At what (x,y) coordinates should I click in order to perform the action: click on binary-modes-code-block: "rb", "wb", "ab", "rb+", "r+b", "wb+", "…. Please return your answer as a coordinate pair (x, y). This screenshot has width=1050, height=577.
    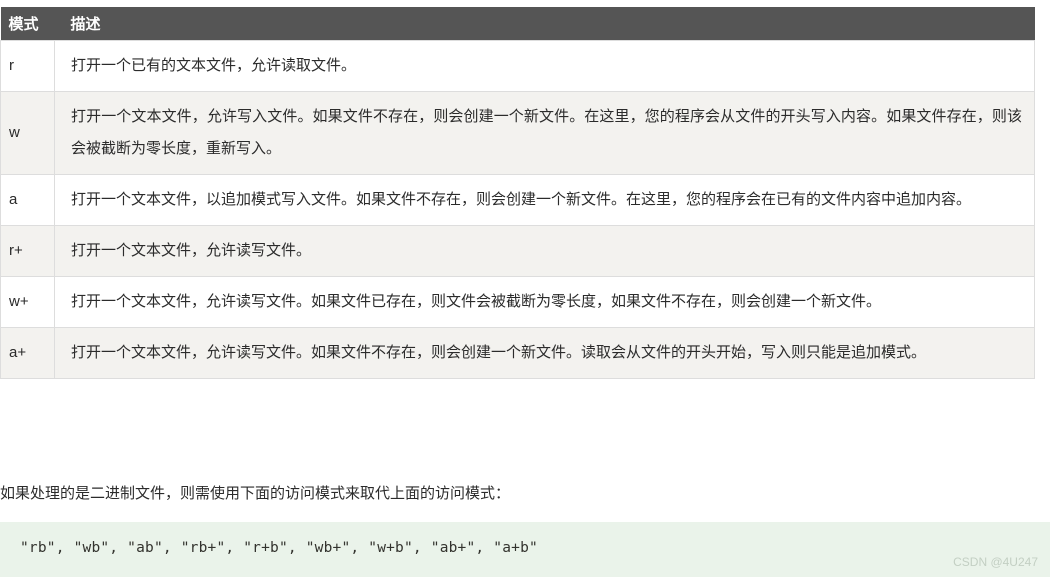
    Looking at the image, I should click on (525, 549).